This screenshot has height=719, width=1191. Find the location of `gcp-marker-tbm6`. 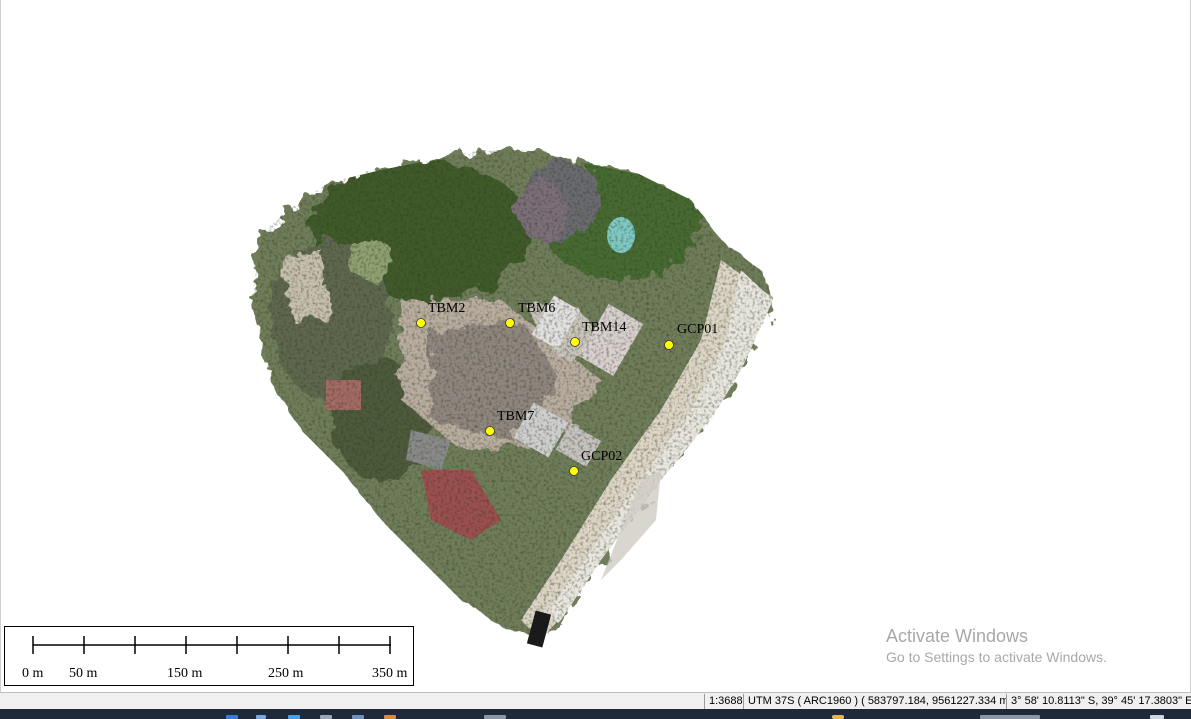

gcp-marker-tbm6 is located at coordinates (510, 323).